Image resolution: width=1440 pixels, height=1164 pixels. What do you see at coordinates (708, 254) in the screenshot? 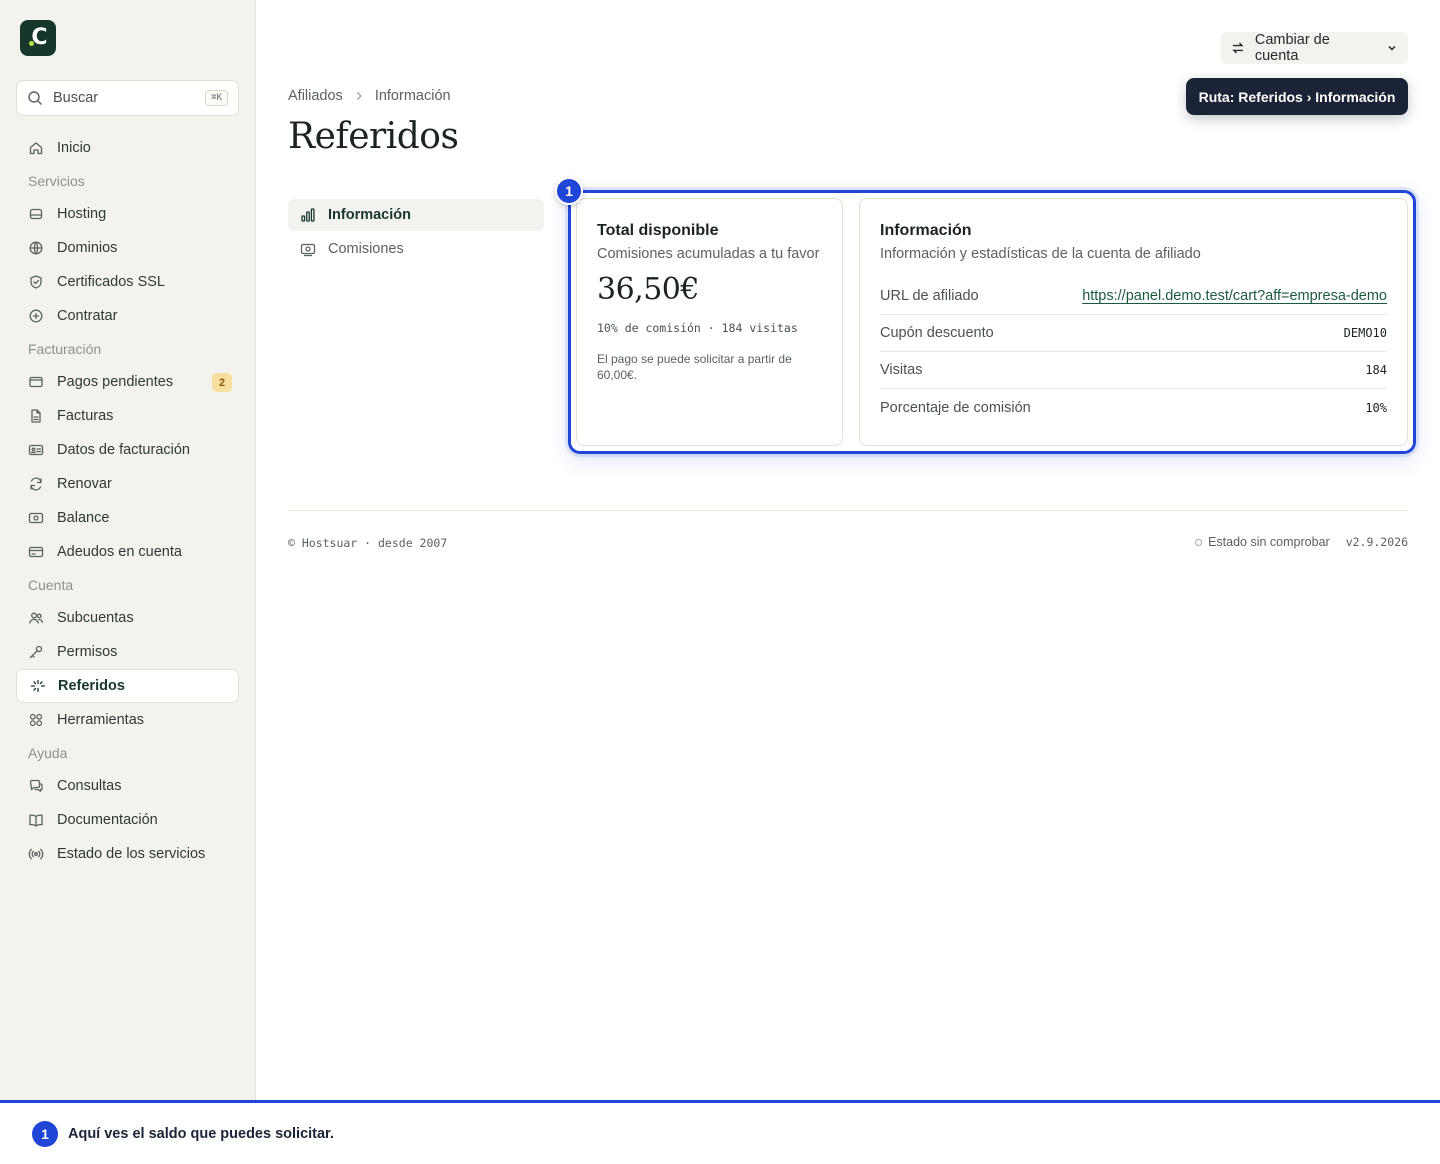
I see `card-subtitle: Comisiones acumuladas a tu favor` at bounding box center [708, 254].